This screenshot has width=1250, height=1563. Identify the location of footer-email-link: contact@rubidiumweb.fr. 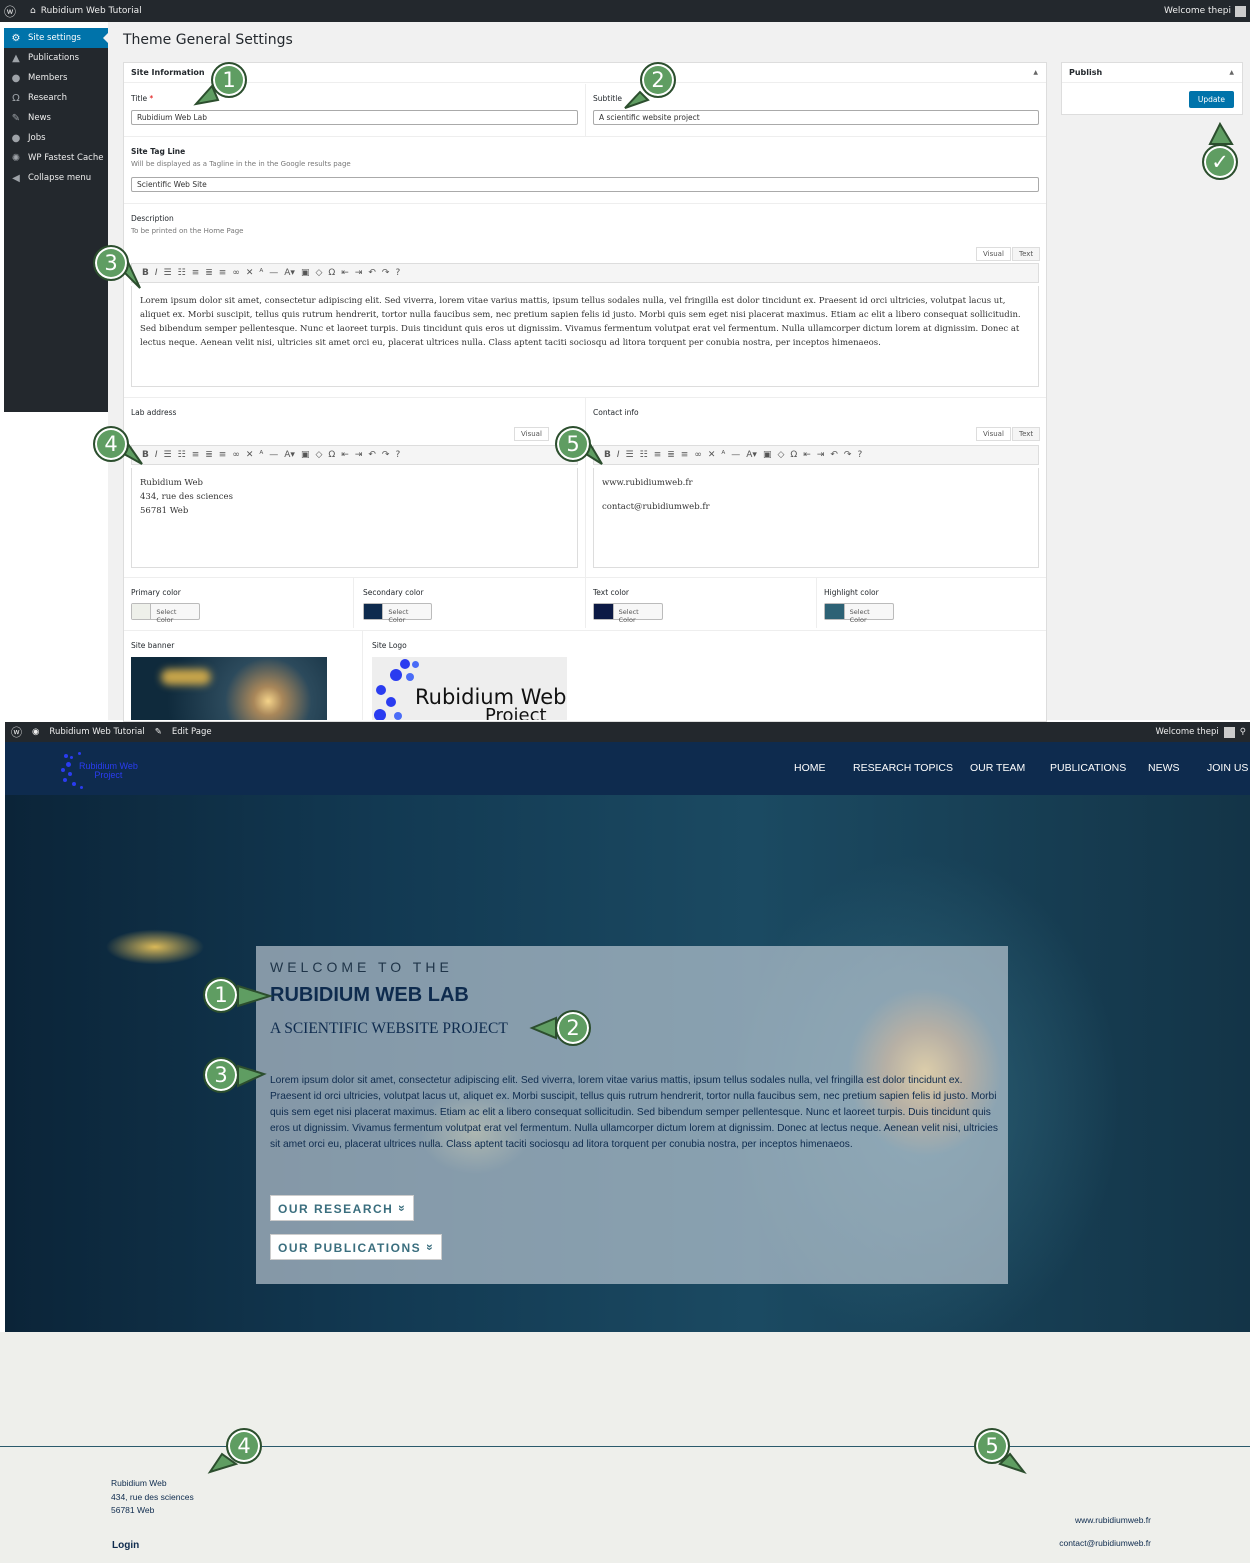
(1105, 1544).